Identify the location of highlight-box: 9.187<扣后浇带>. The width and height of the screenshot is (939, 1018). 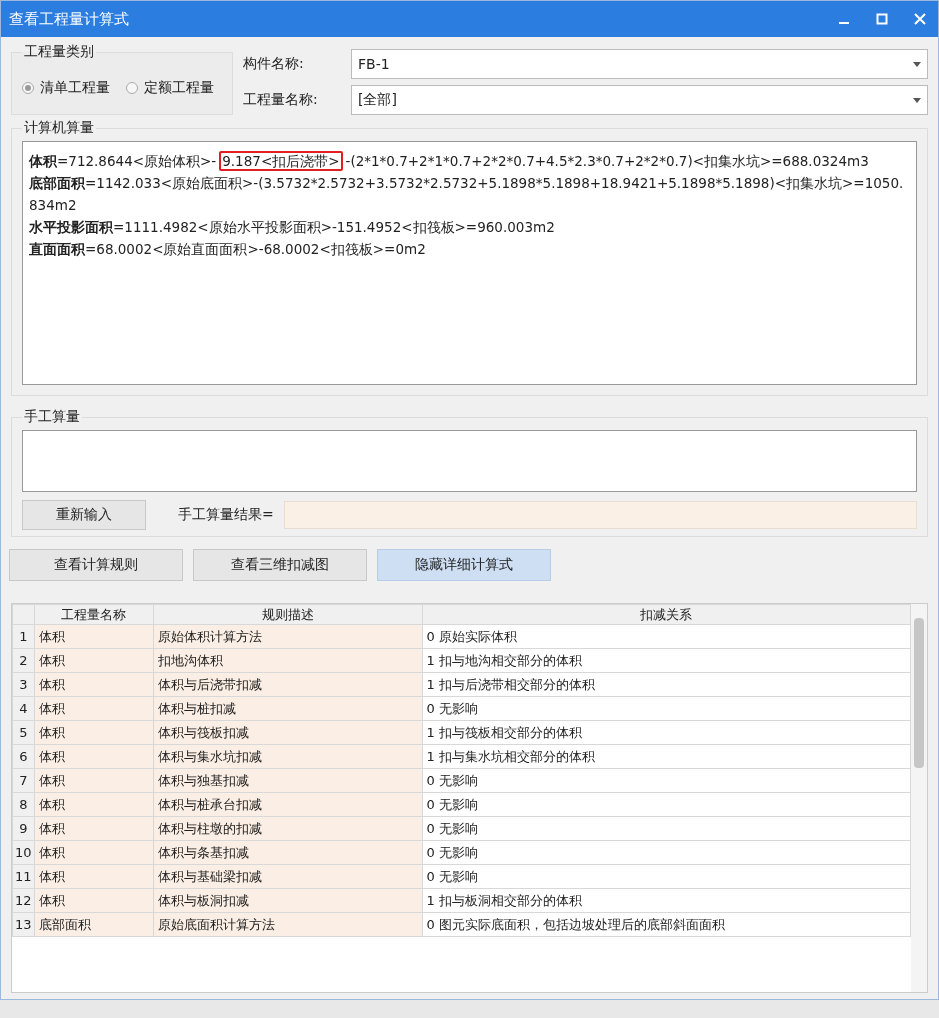
(281, 161).